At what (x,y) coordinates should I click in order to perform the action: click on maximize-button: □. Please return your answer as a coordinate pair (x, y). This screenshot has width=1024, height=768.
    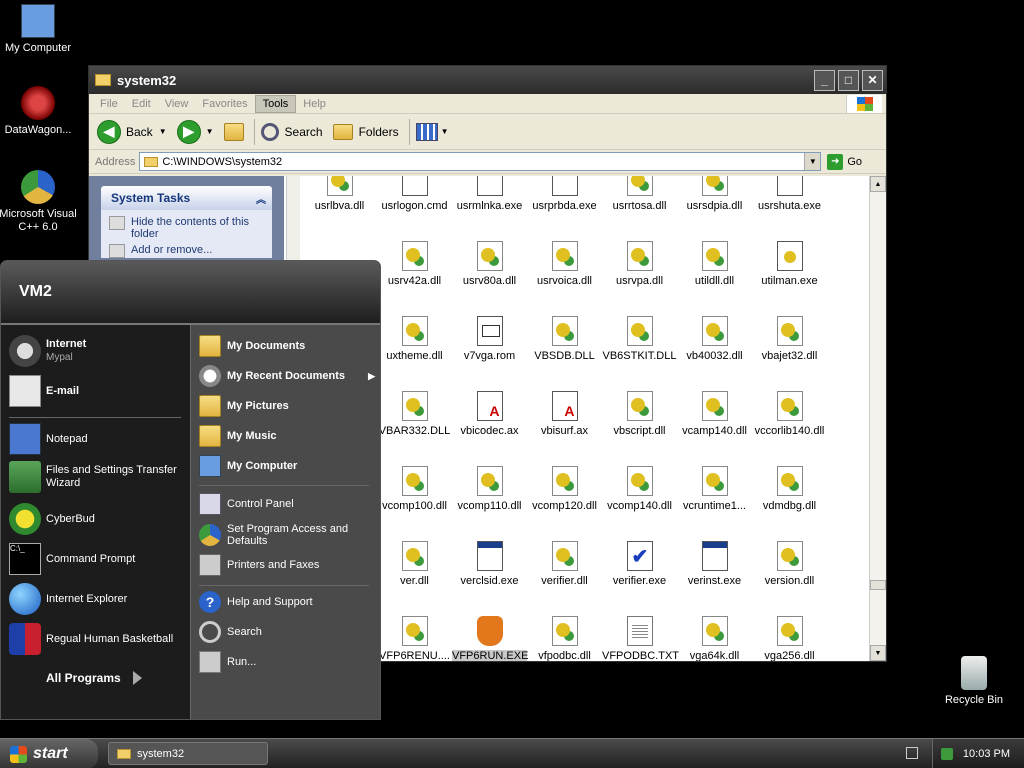
    Looking at the image, I should click on (848, 80).